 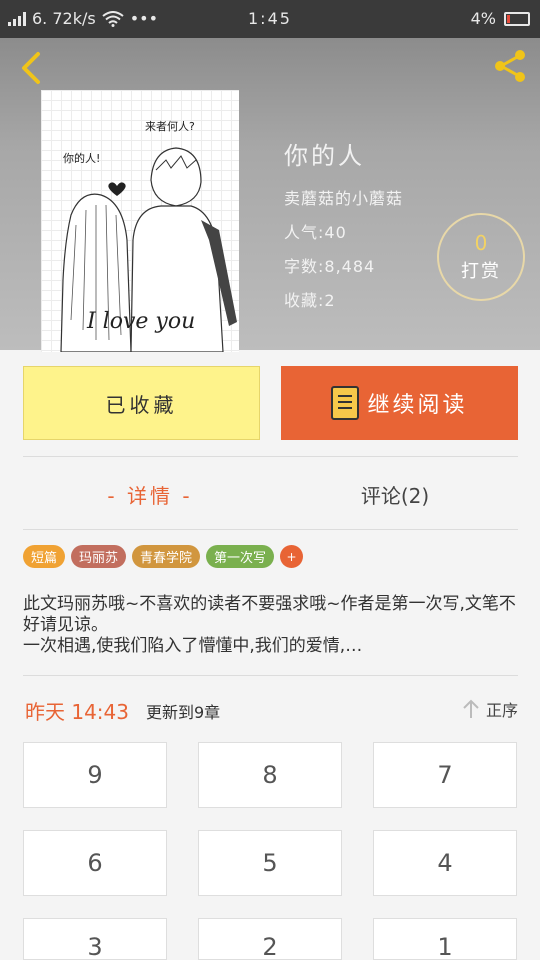 I want to click on book-author: 卖蘑菇的小蘑菇, so click(x=343, y=197).